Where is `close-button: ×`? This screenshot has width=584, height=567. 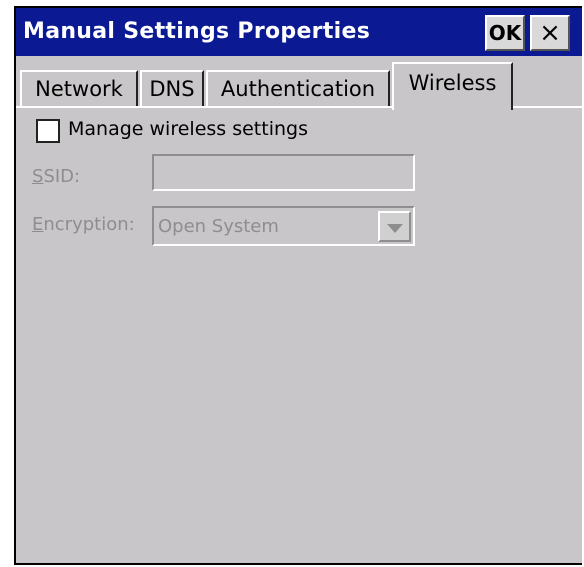 close-button: × is located at coordinates (550, 33).